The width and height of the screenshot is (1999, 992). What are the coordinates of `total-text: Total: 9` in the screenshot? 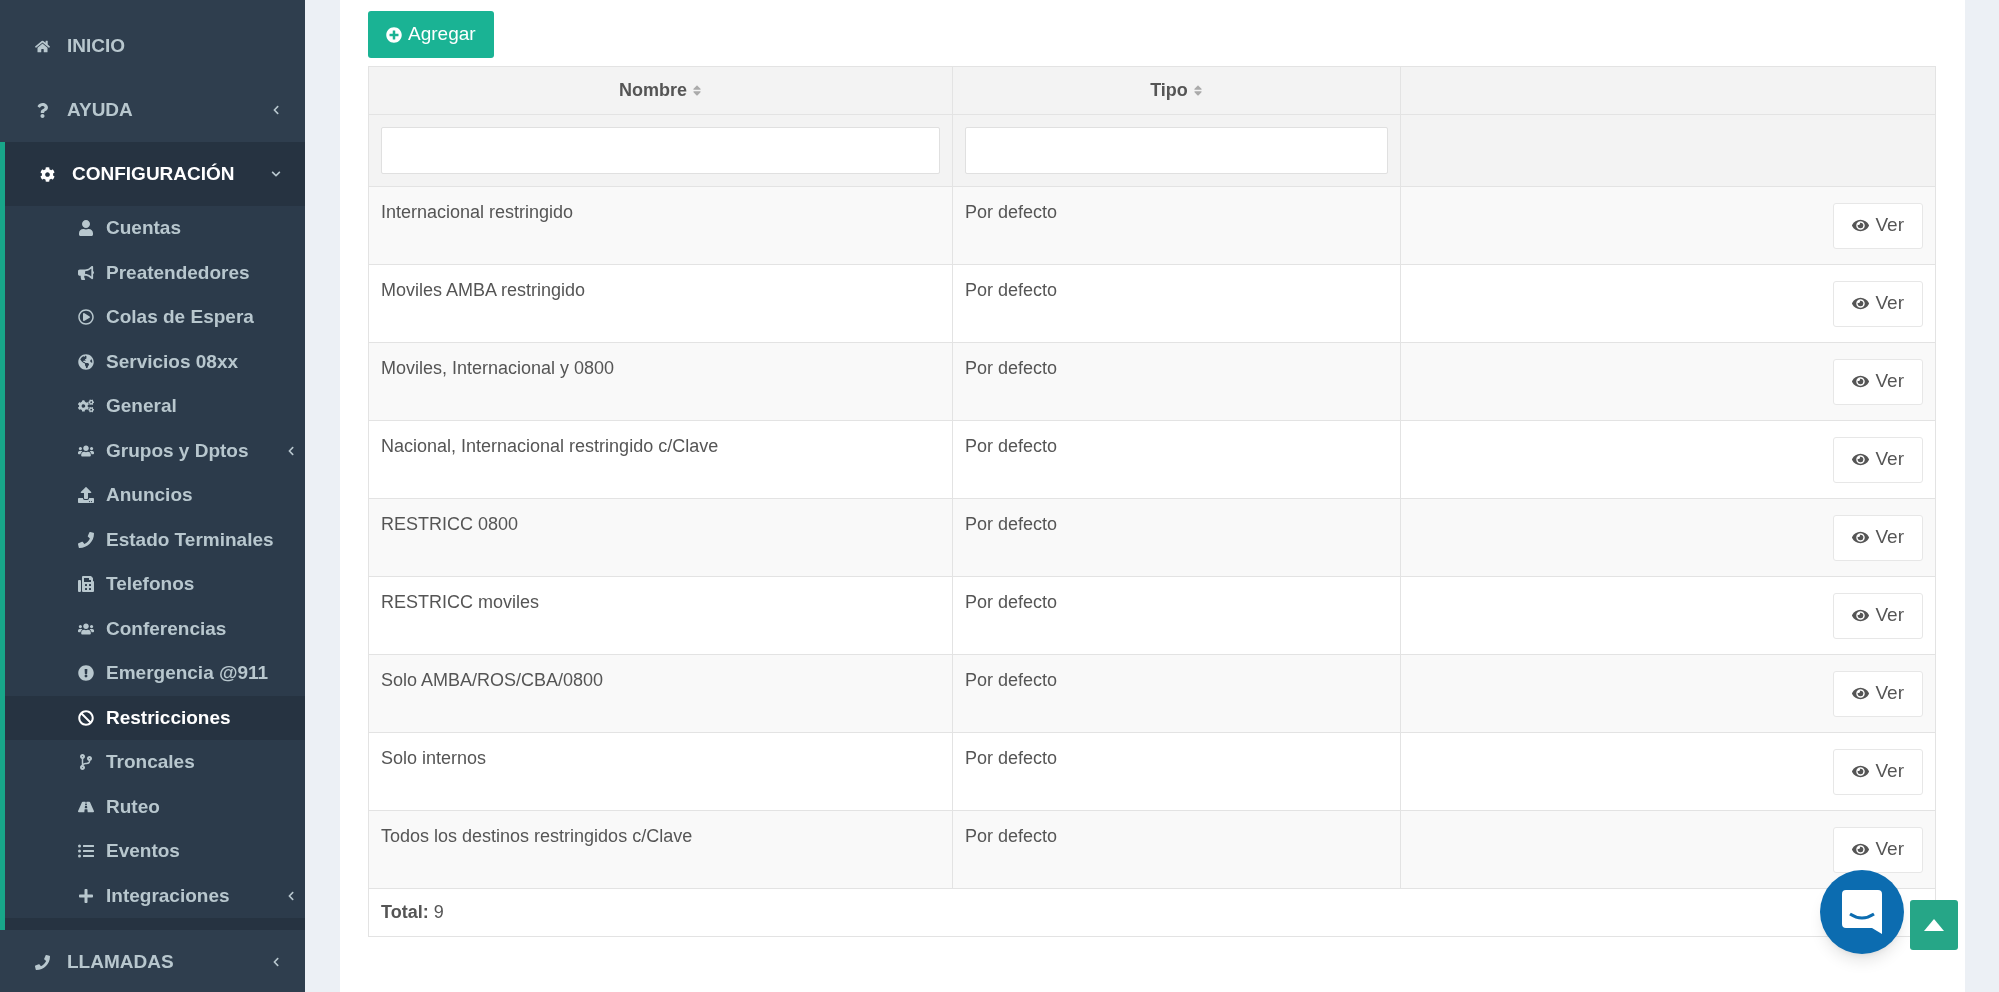 It's located at (412, 912).